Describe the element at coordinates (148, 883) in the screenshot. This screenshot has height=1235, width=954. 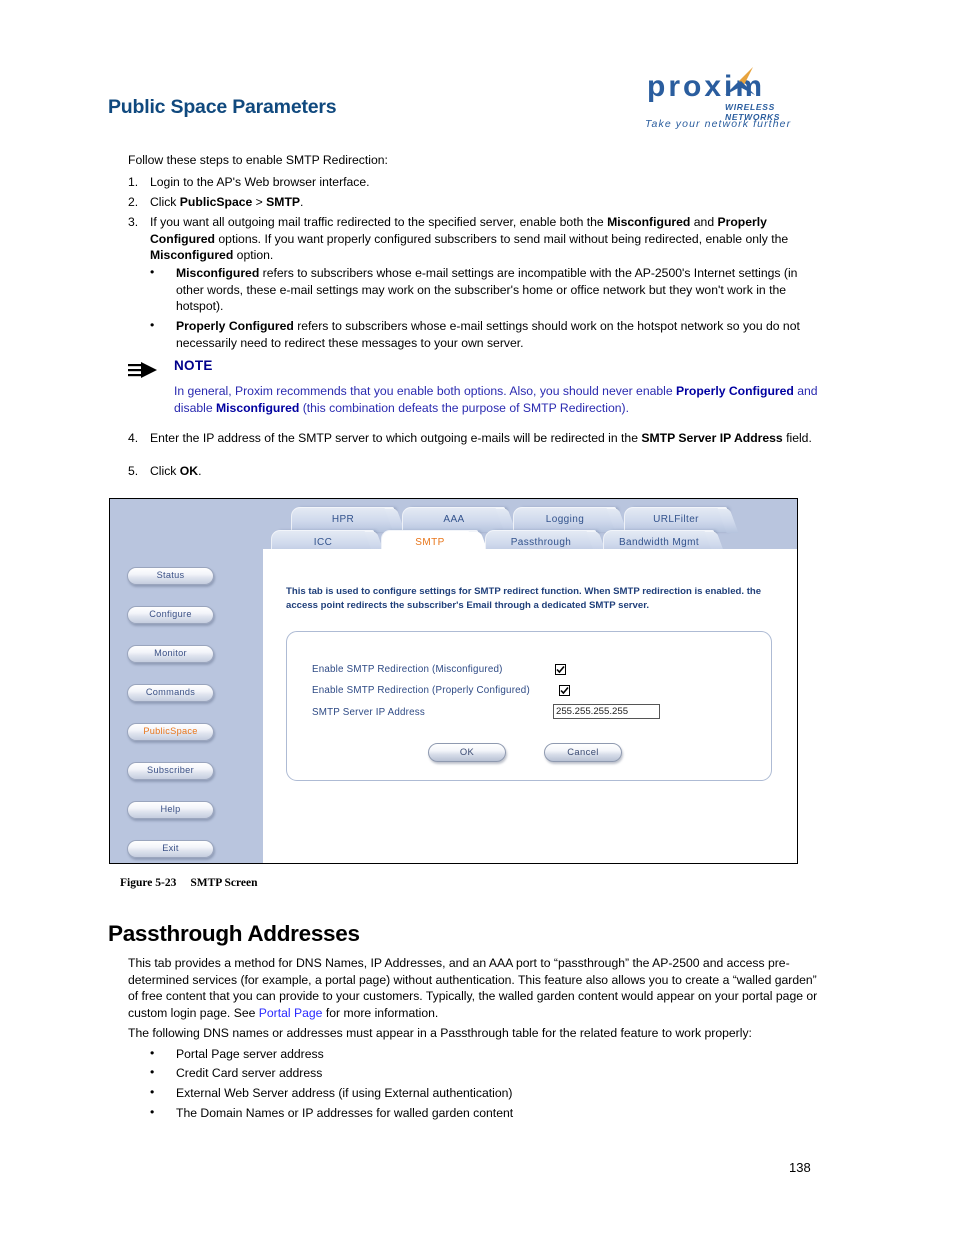
I see `figure-caption-label: Figure 5-23` at that location.